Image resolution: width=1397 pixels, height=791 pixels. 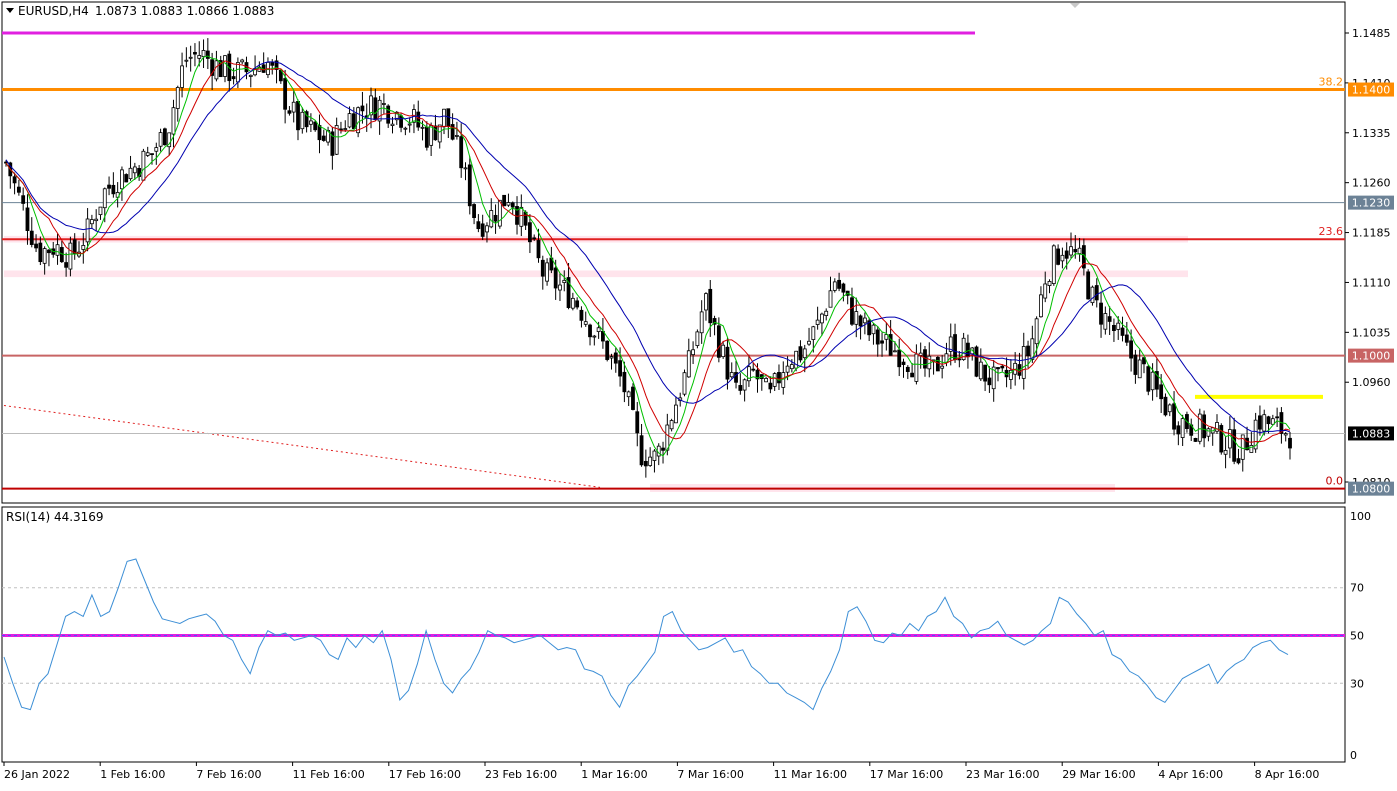 What do you see at coordinates (1287, 774) in the screenshot?
I see `time-tick-label: 8 Apr 16:00` at bounding box center [1287, 774].